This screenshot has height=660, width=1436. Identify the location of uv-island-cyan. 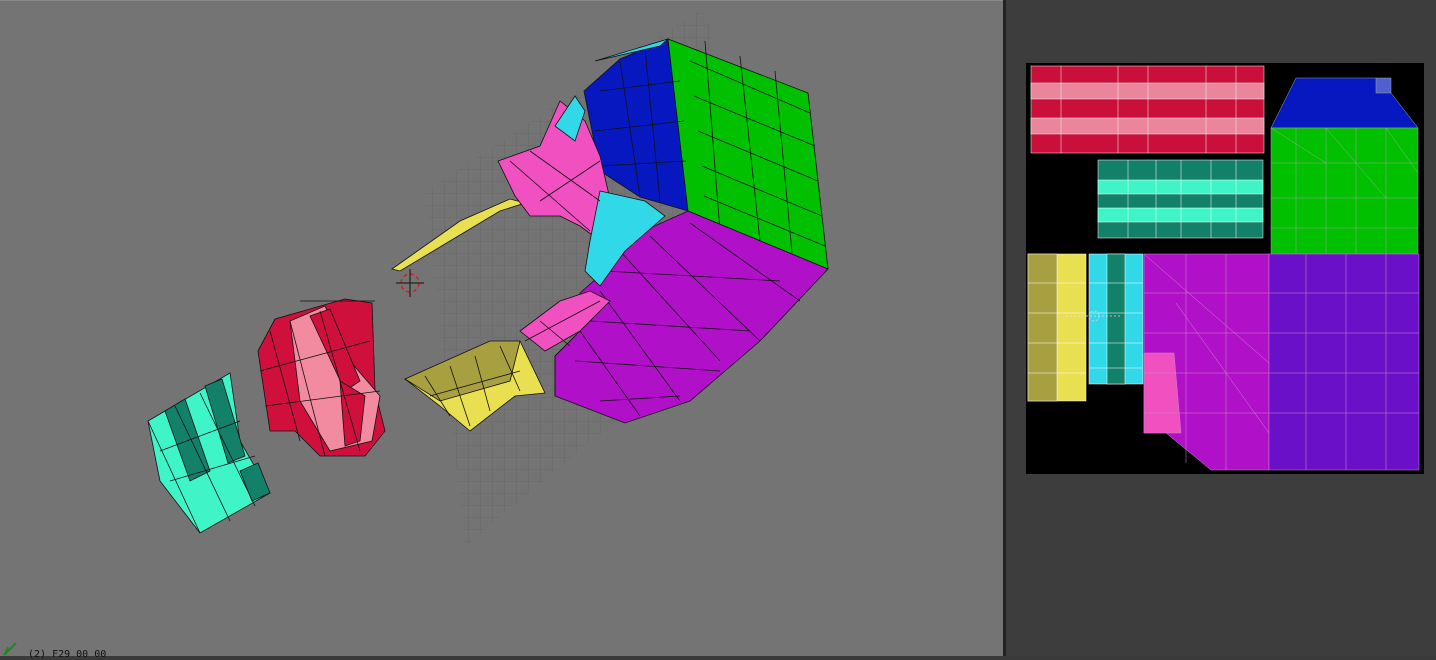
(1116, 319).